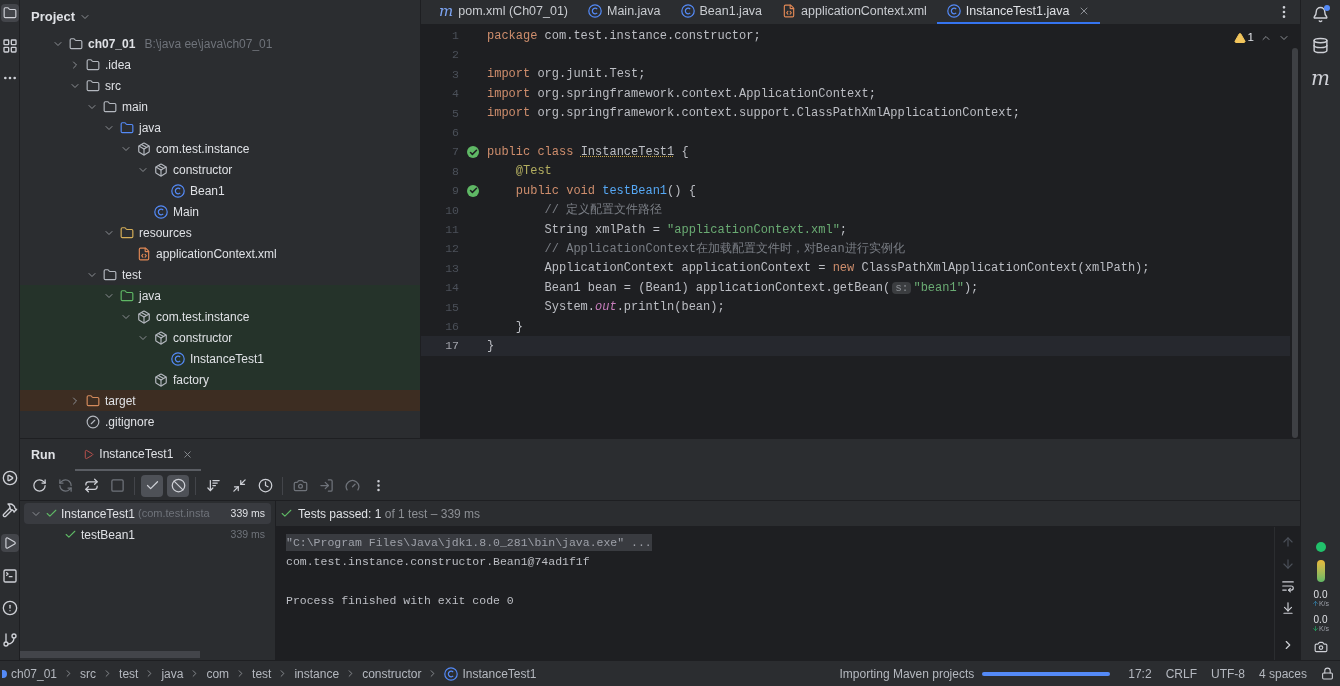 The image size is (1340, 686). Describe the element at coordinates (1018, 12) in the screenshot. I see `editor-tab: InstanceTest1.java` at that location.